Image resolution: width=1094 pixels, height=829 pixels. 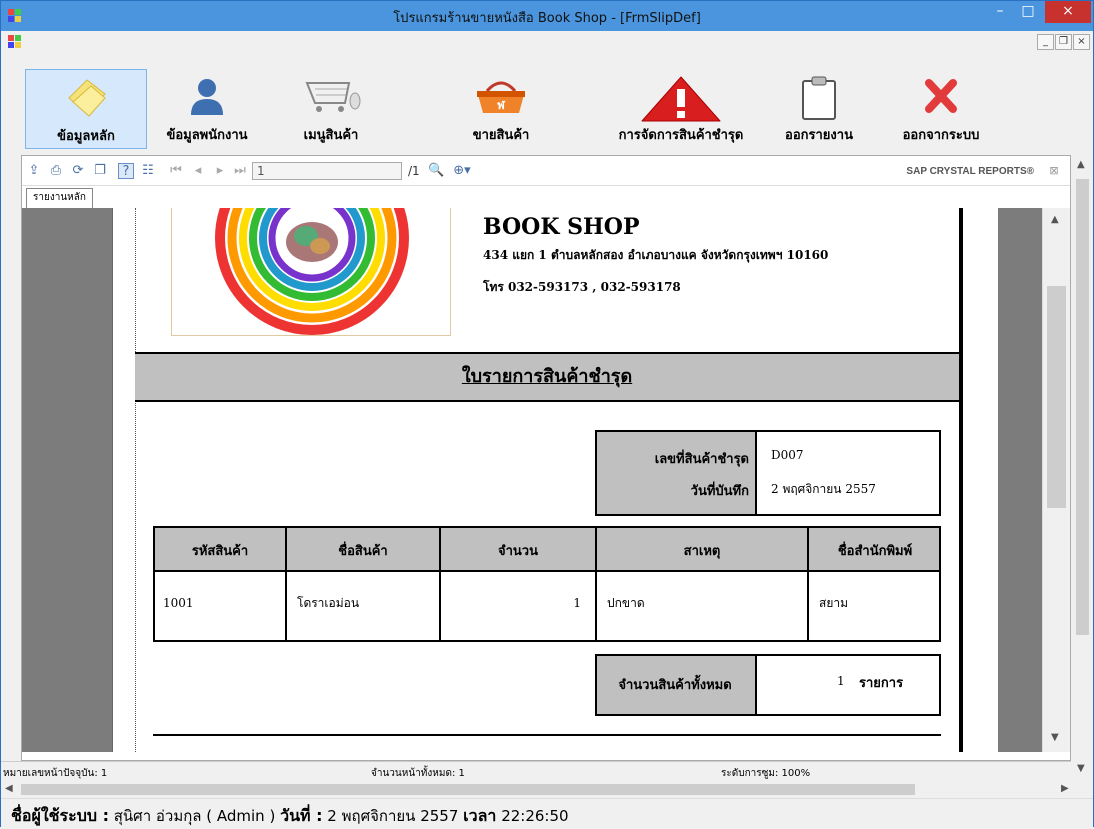 I want to click on report-heading: ใบรายการสินค้าชำรุด, so click(x=547, y=376).